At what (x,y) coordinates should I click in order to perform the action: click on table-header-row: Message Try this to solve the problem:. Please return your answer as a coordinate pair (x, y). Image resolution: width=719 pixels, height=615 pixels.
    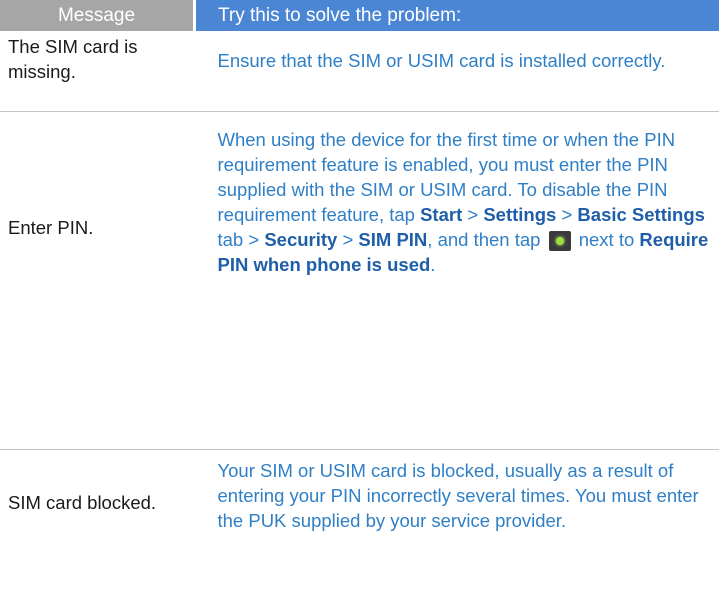
    Looking at the image, I should click on (359, 15).